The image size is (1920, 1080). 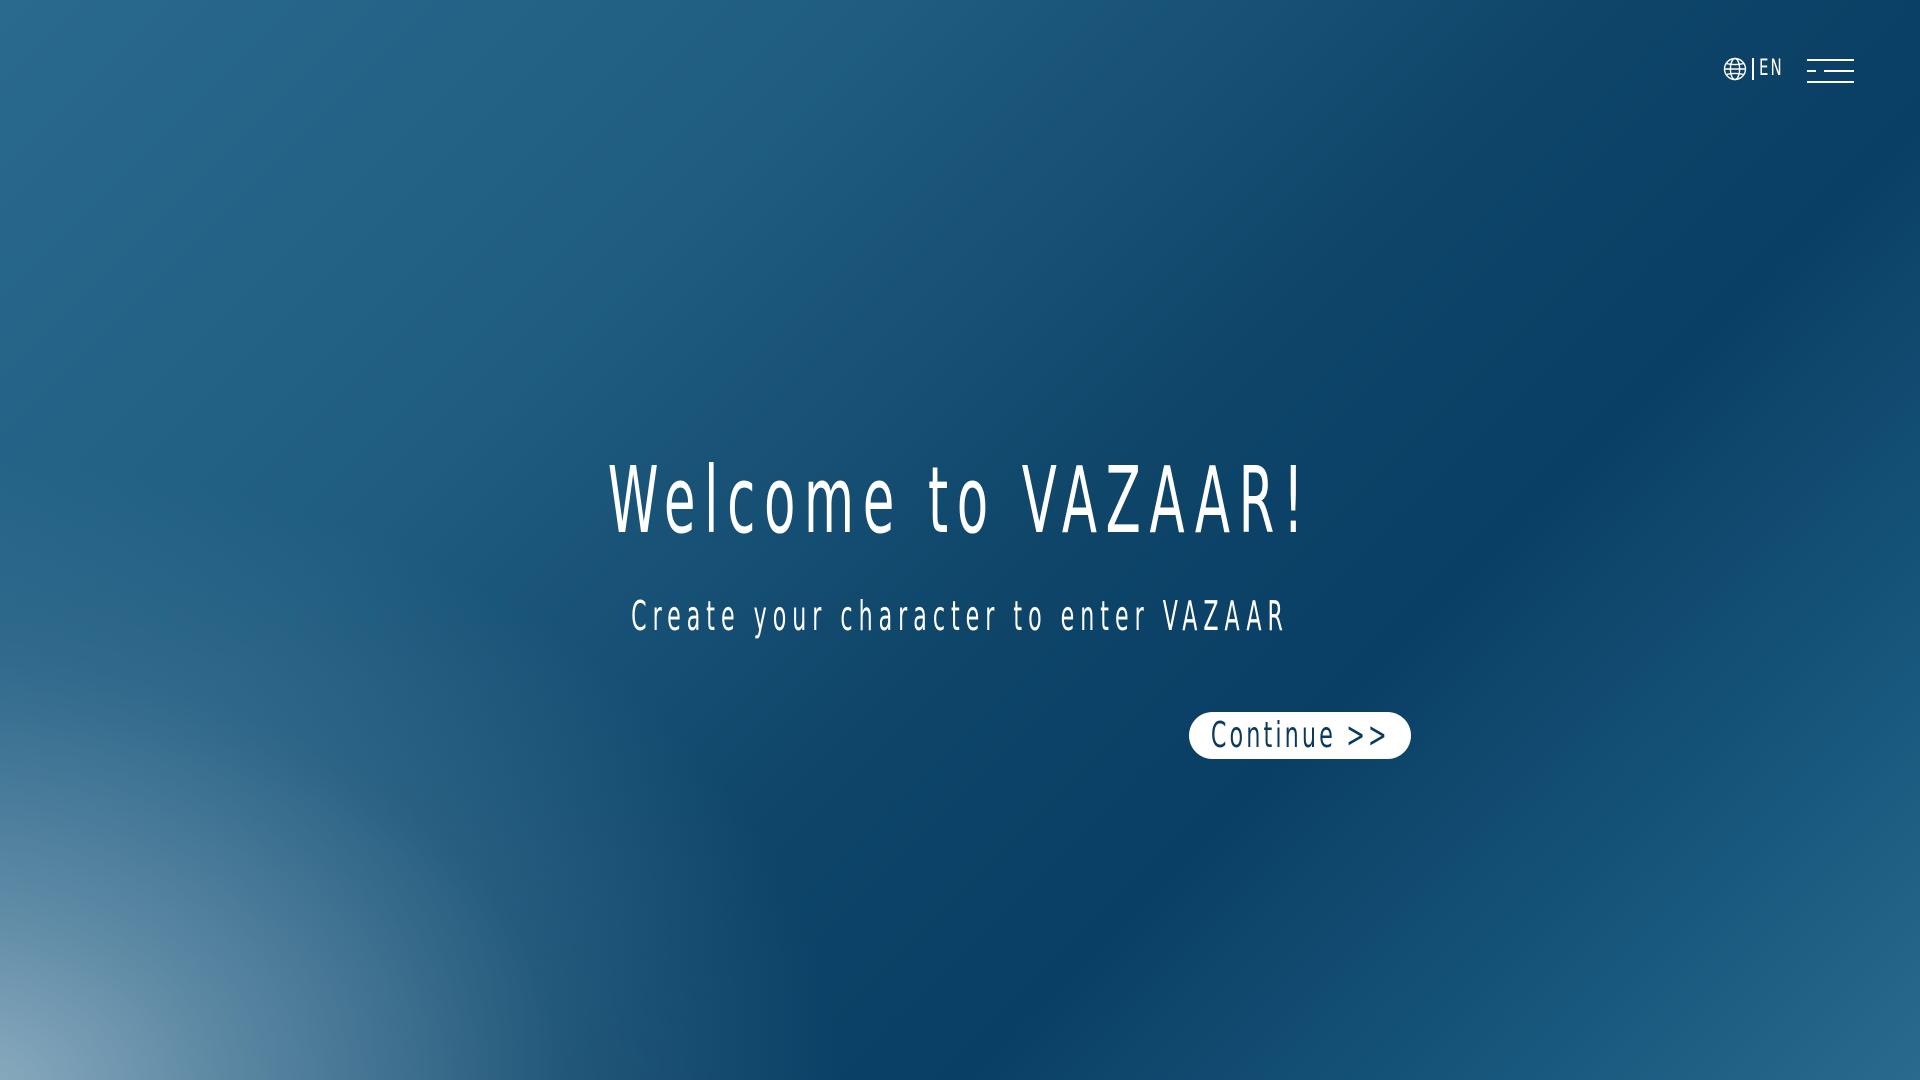 What do you see at coordinates (1735, 69) in the screenshot?
I see `globe-icon` at bounding box center [1735, 69].